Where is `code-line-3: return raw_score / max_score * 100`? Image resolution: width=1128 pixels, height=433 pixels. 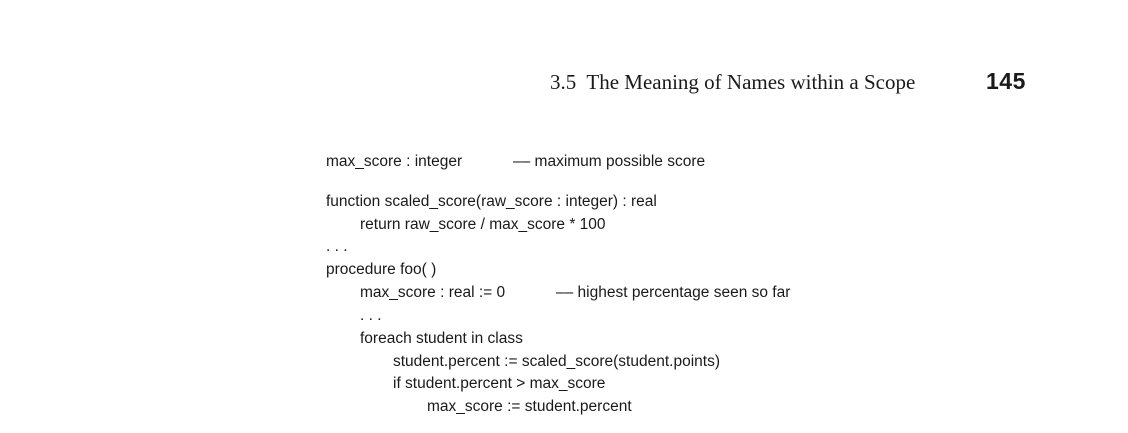
code-line-3: return raw_score / max_score * 100 is located at coordinates (483, 224).